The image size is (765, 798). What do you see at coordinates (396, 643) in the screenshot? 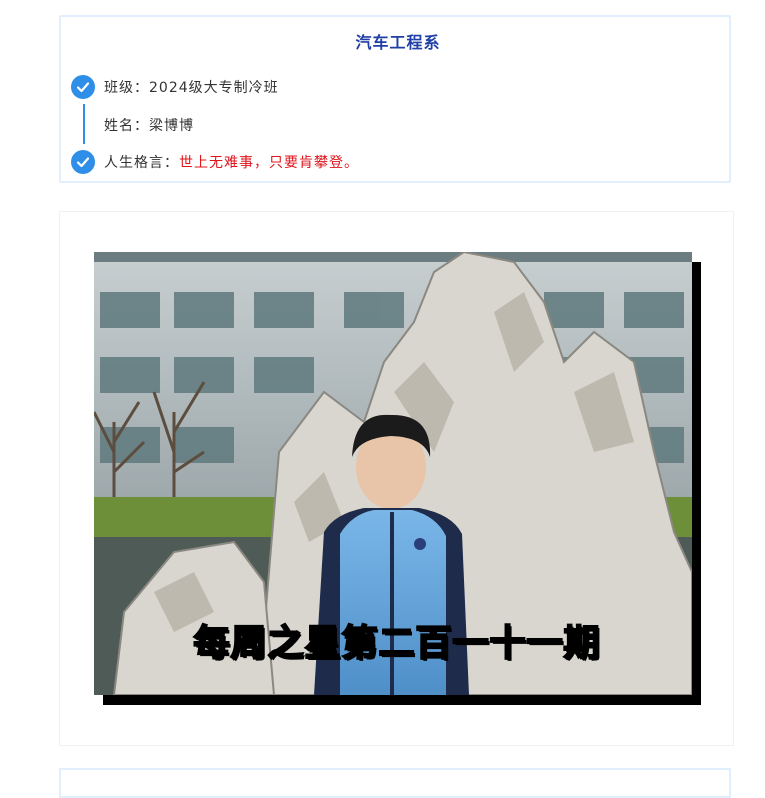
I see `photo-caption: 每周之星第二百一十一期` at bounding box center [396, 643].